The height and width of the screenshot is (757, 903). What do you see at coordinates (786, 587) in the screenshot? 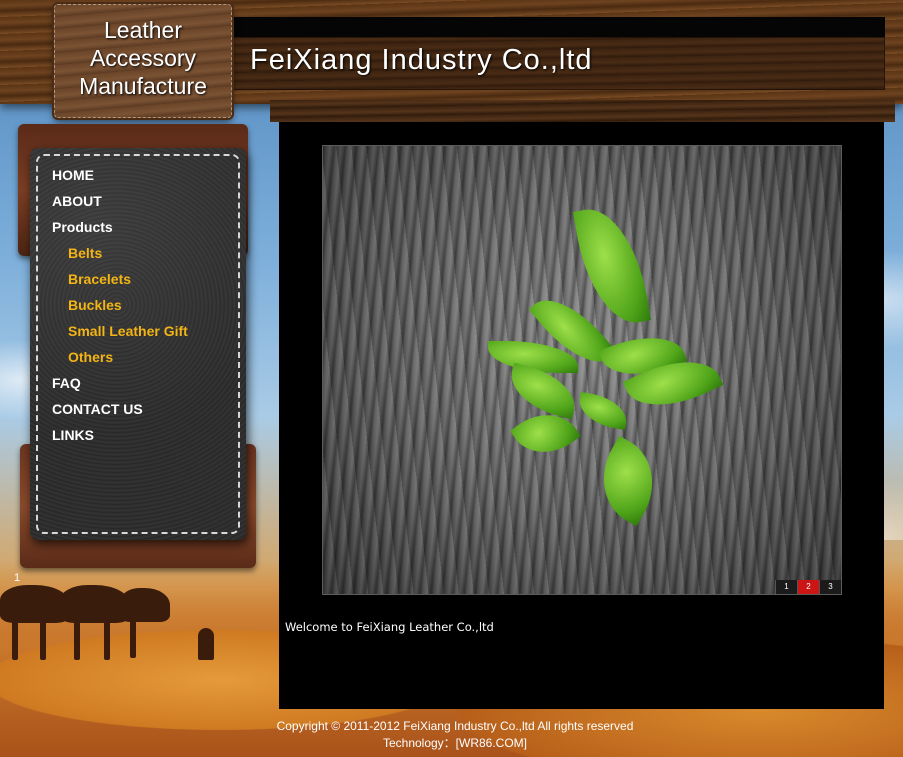
I see `slide-page-1: 1` at bounding box center [786, 587].